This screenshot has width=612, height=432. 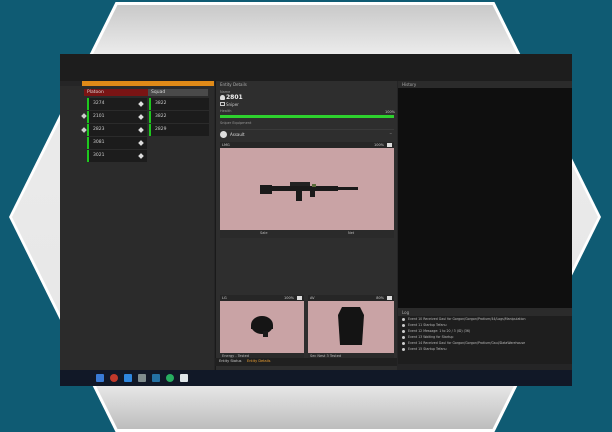 What do you see at coordinates (116, 92) in the screenshot?
I see `platoon-header: Platoon` at bounding box center [116, 92].